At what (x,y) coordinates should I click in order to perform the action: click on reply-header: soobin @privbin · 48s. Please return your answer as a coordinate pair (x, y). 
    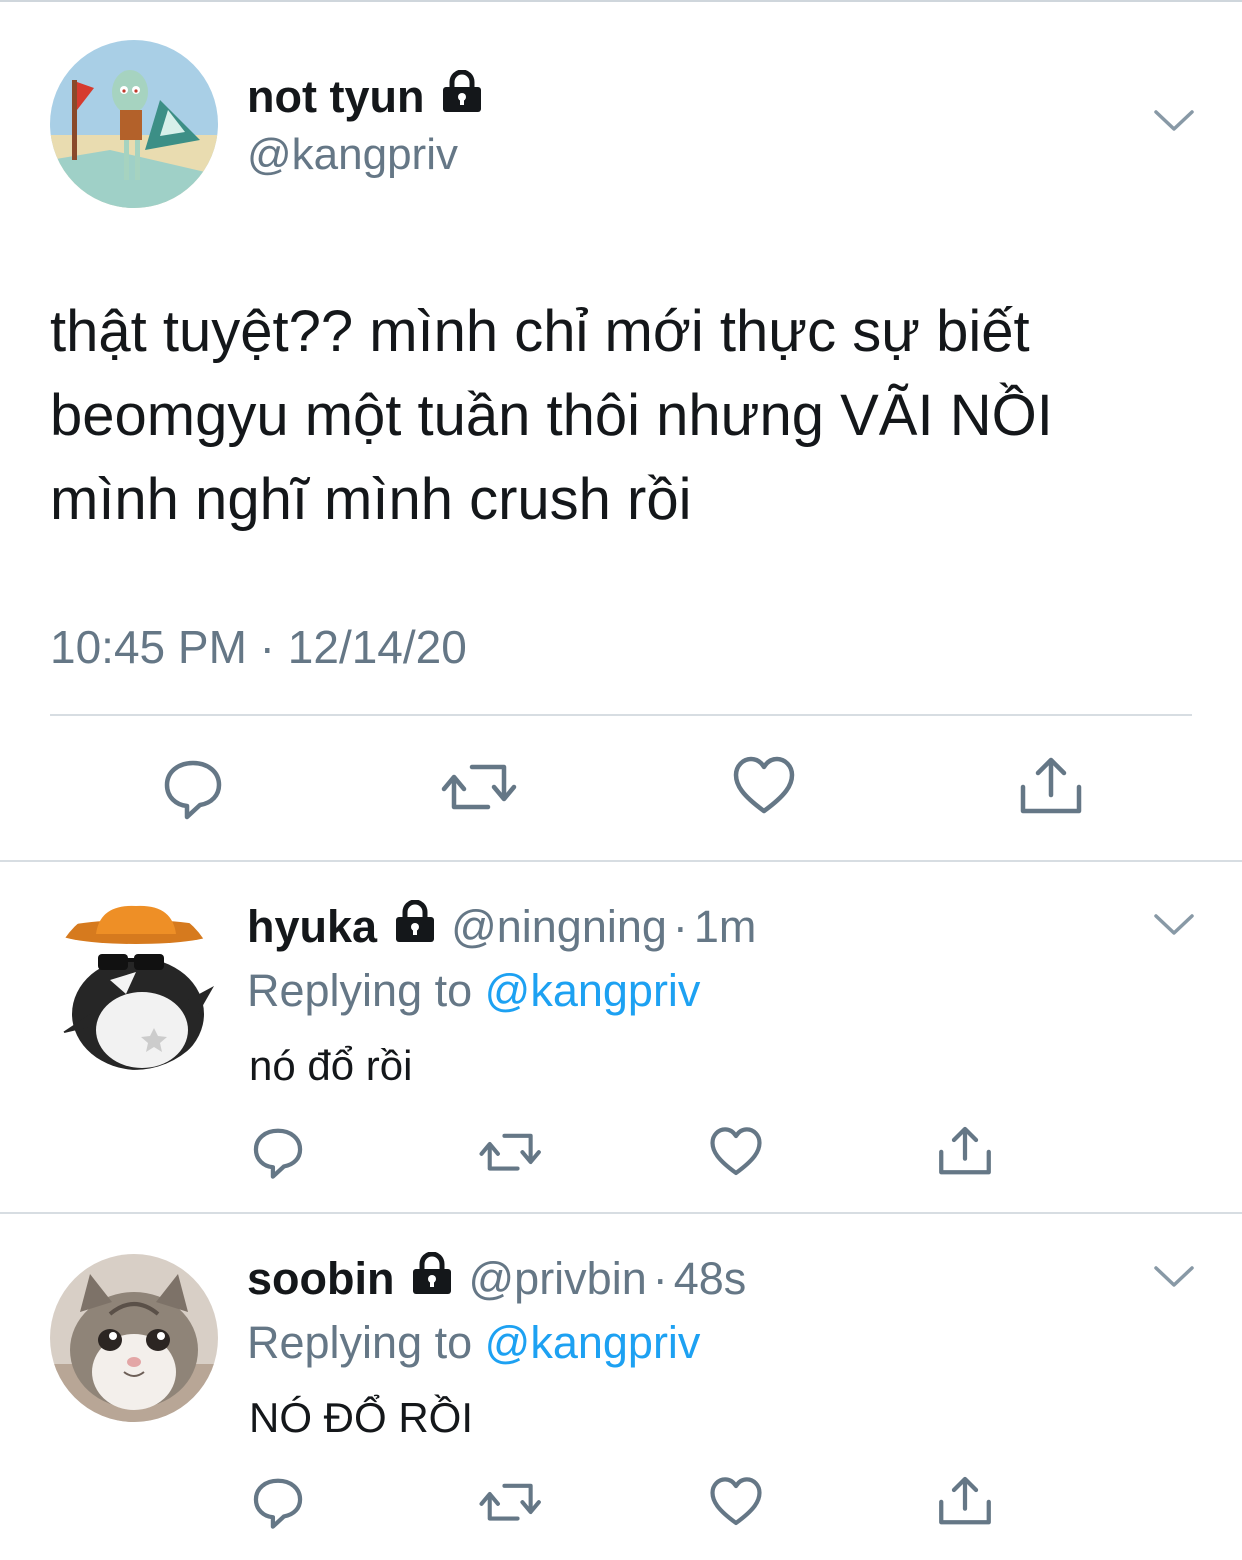
    Looking at the image, I should click on (497, 1278).